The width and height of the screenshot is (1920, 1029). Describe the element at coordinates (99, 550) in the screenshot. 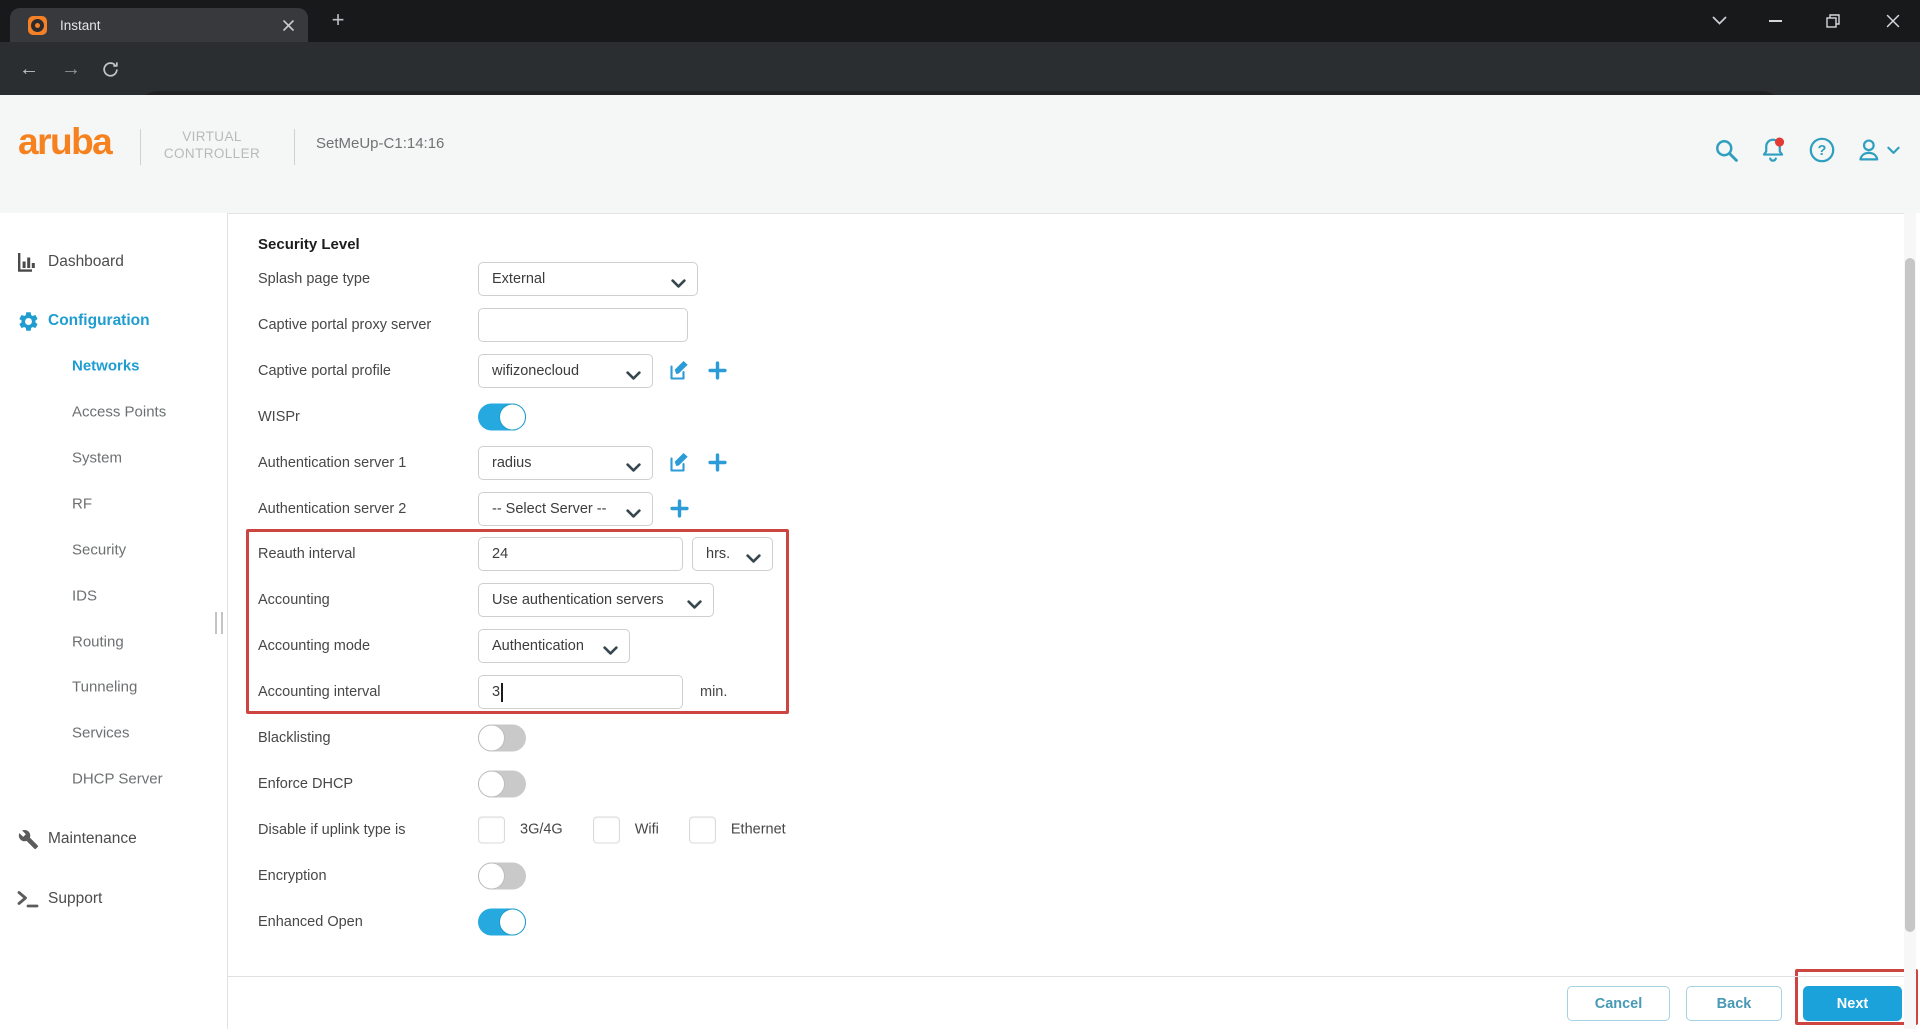

I see `sidebar-item-label: Security` at that location.